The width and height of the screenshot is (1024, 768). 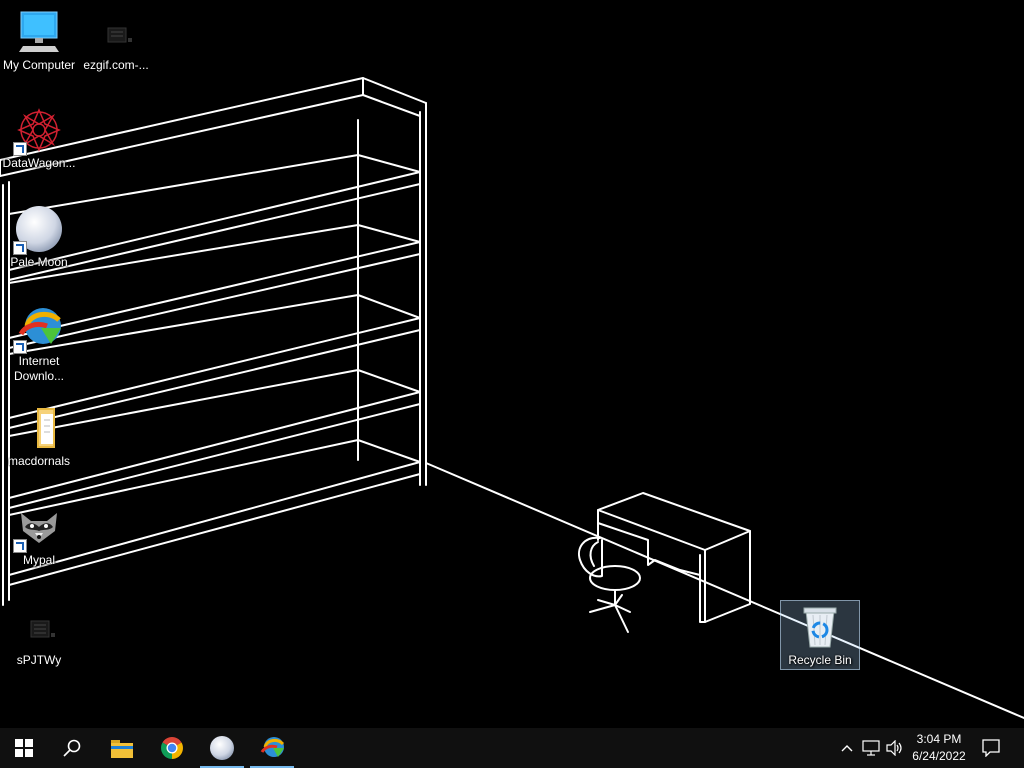 I want to click on notification-icon, so click(x=991, y=748).